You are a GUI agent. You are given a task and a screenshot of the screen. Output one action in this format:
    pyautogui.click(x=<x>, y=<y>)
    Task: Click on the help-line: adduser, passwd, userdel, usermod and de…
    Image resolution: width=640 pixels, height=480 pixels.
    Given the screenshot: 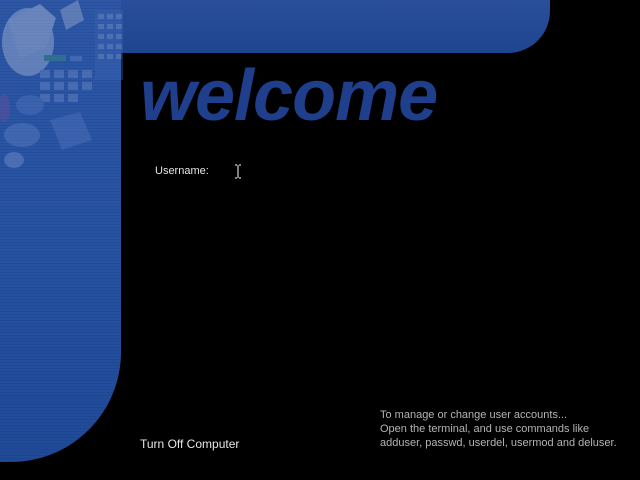 What is the action you would take?
    pyautogui.click(x=498, y=443)
    